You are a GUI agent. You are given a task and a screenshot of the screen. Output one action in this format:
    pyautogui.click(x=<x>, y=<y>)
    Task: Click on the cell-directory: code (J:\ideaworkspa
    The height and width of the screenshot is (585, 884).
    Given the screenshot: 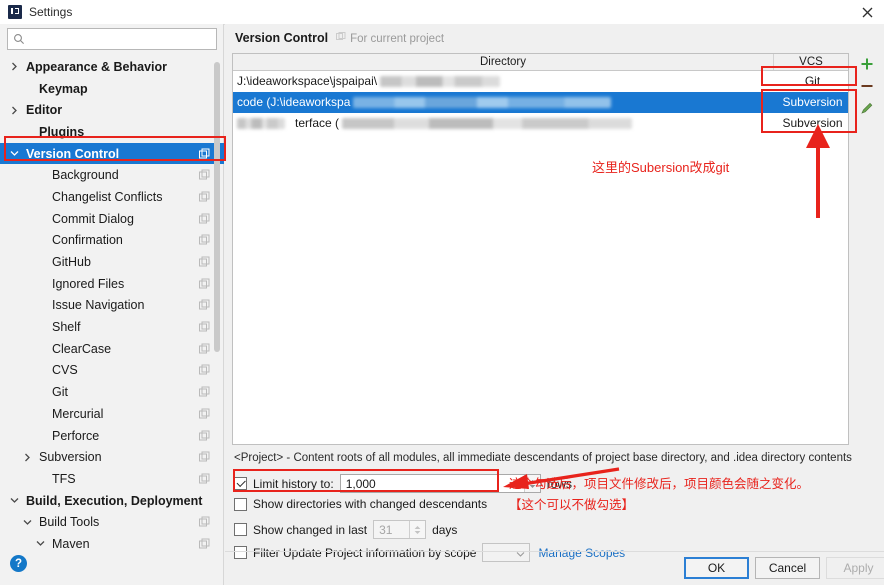 What is the action you would take?
    pyautogui.click(x=505, y=102)
    